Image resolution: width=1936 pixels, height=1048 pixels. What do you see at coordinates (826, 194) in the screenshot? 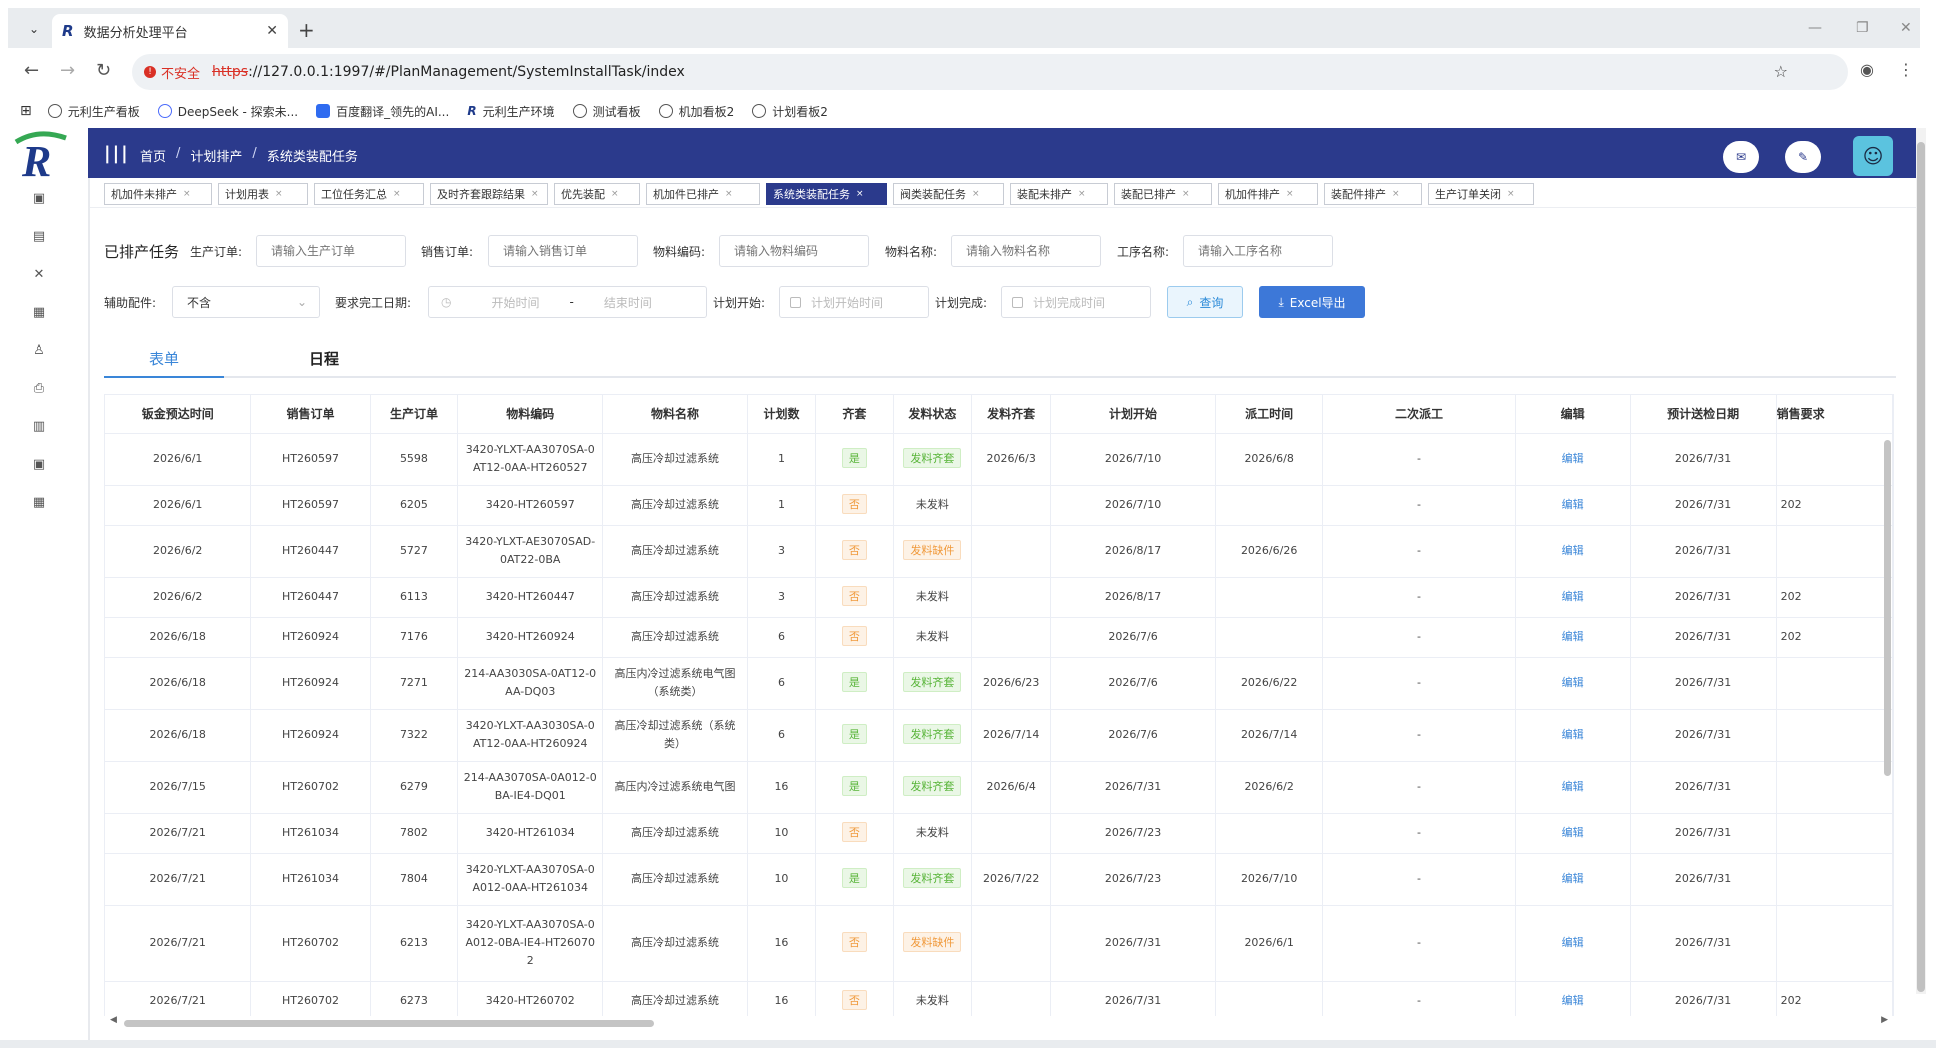
I see `tag-item: 系统类装配任务 ×` at bounding box center [826, 194].